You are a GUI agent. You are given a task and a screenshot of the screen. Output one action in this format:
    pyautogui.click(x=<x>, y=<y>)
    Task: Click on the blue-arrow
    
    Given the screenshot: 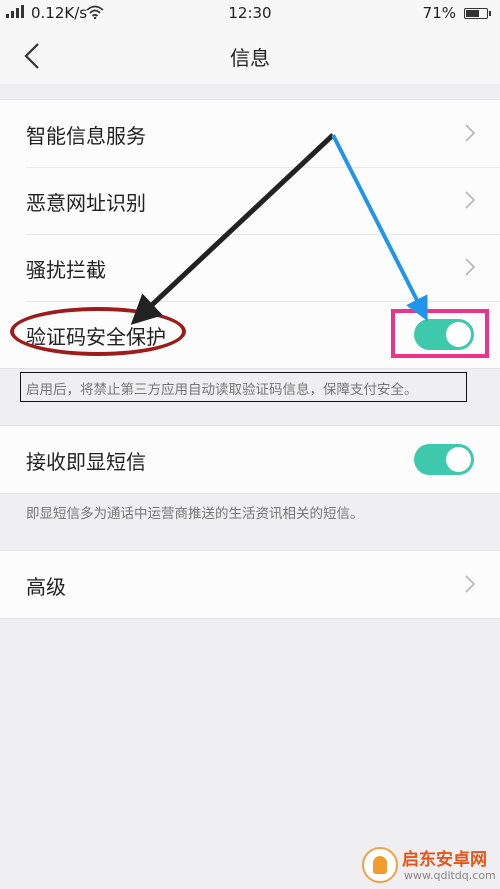 What is the action you would take?
    pyautogui.click(x=379, y=228)
    